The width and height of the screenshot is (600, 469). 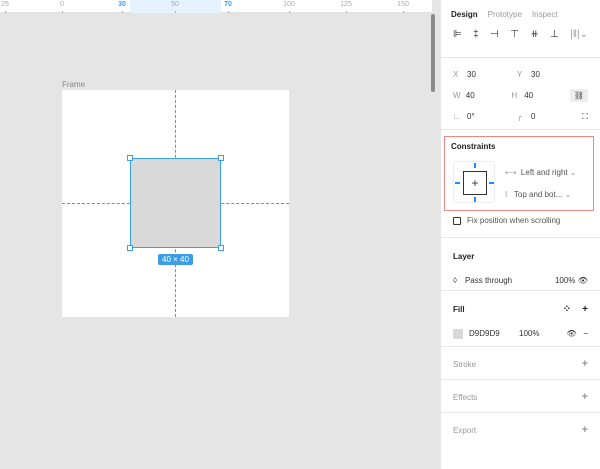 What do you see at coordinates (567, 309) in the screenshot?
I see `fill-styles-icon: ⁘` at bounding box center [567, 309].